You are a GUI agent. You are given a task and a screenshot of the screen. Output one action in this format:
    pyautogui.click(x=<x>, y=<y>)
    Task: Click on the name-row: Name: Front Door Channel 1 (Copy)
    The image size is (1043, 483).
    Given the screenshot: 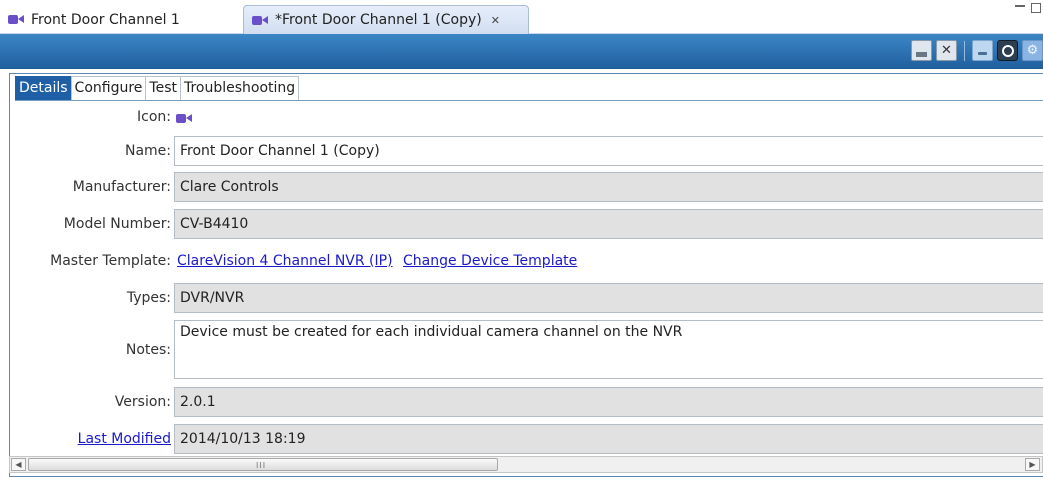 What is the action you would take?
    pyautogui.click(x=526, y=151)
    